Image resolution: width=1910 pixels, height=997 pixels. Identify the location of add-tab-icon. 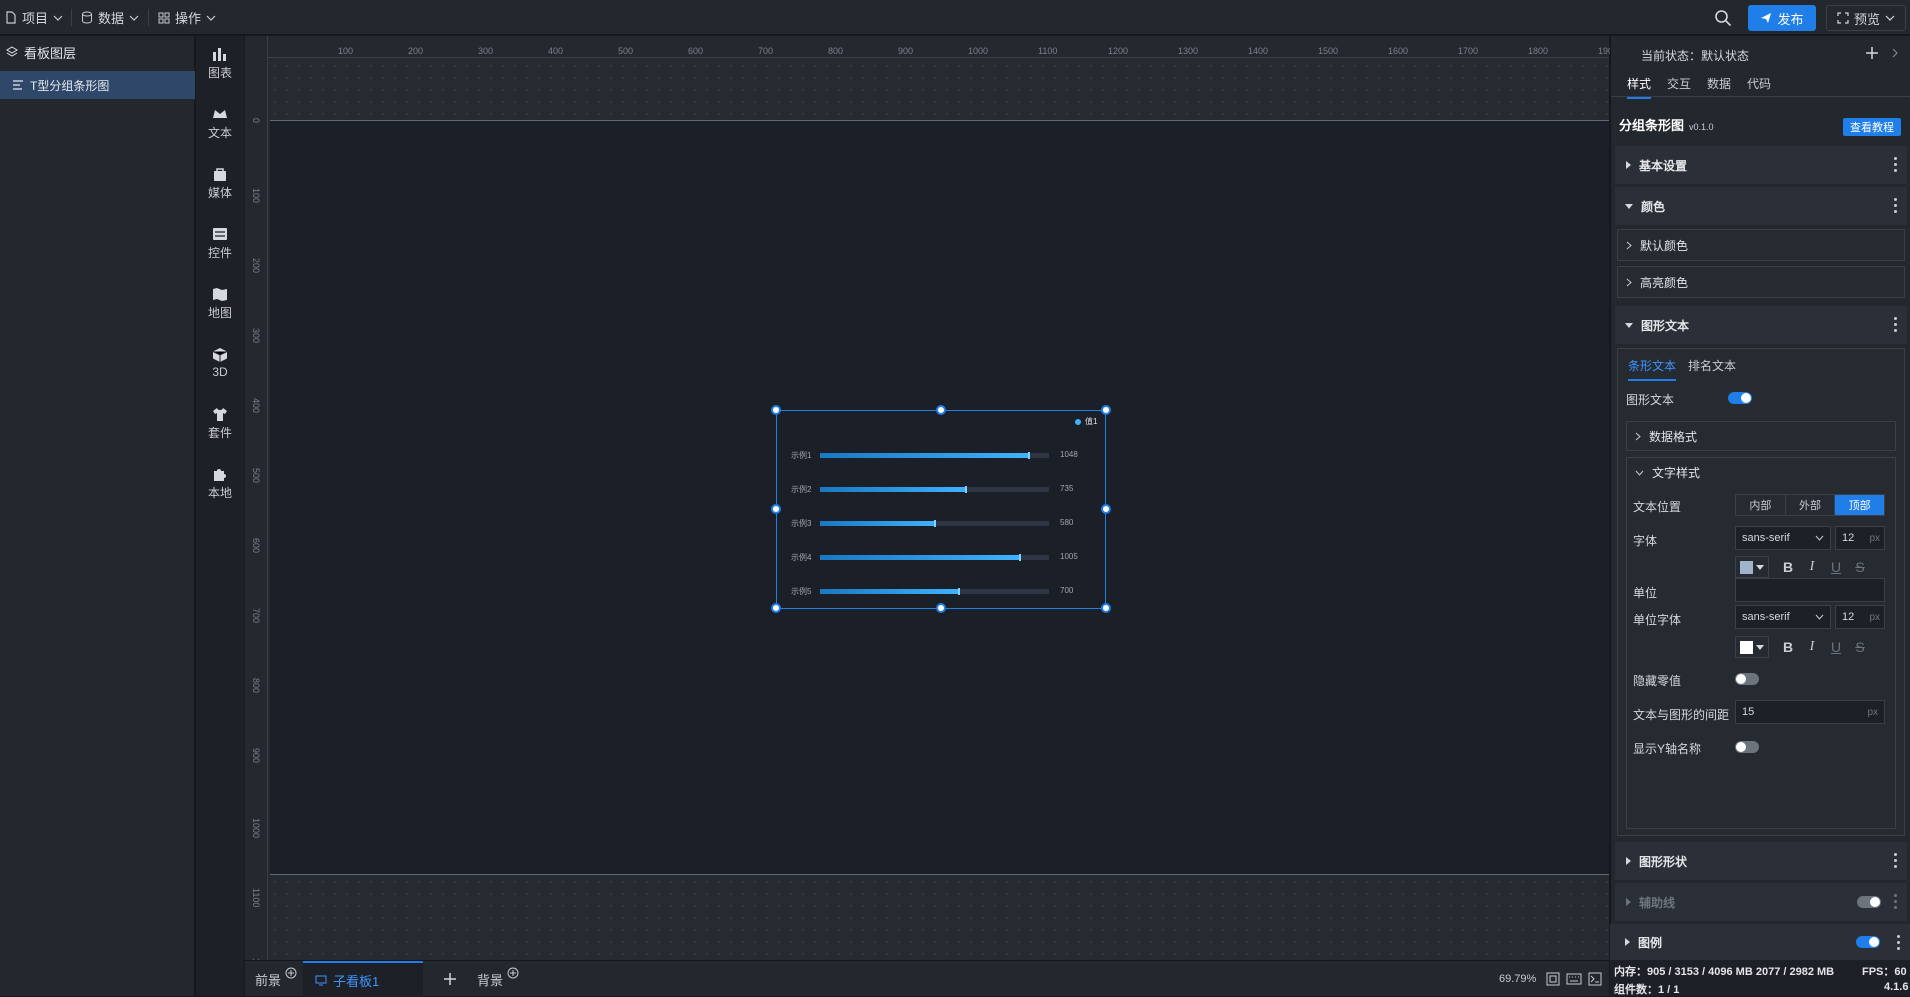
(450, 979).